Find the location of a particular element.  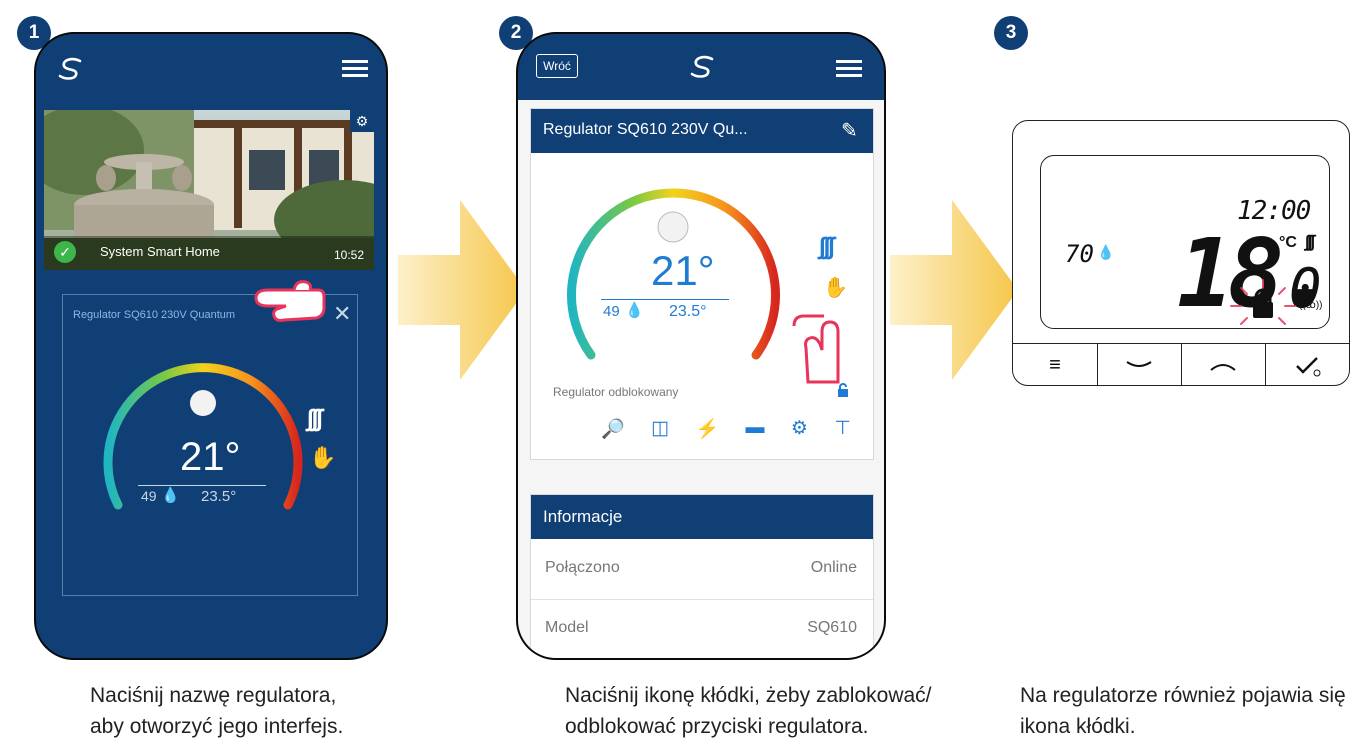

lock-icon is located at coordinates (1263, 302).